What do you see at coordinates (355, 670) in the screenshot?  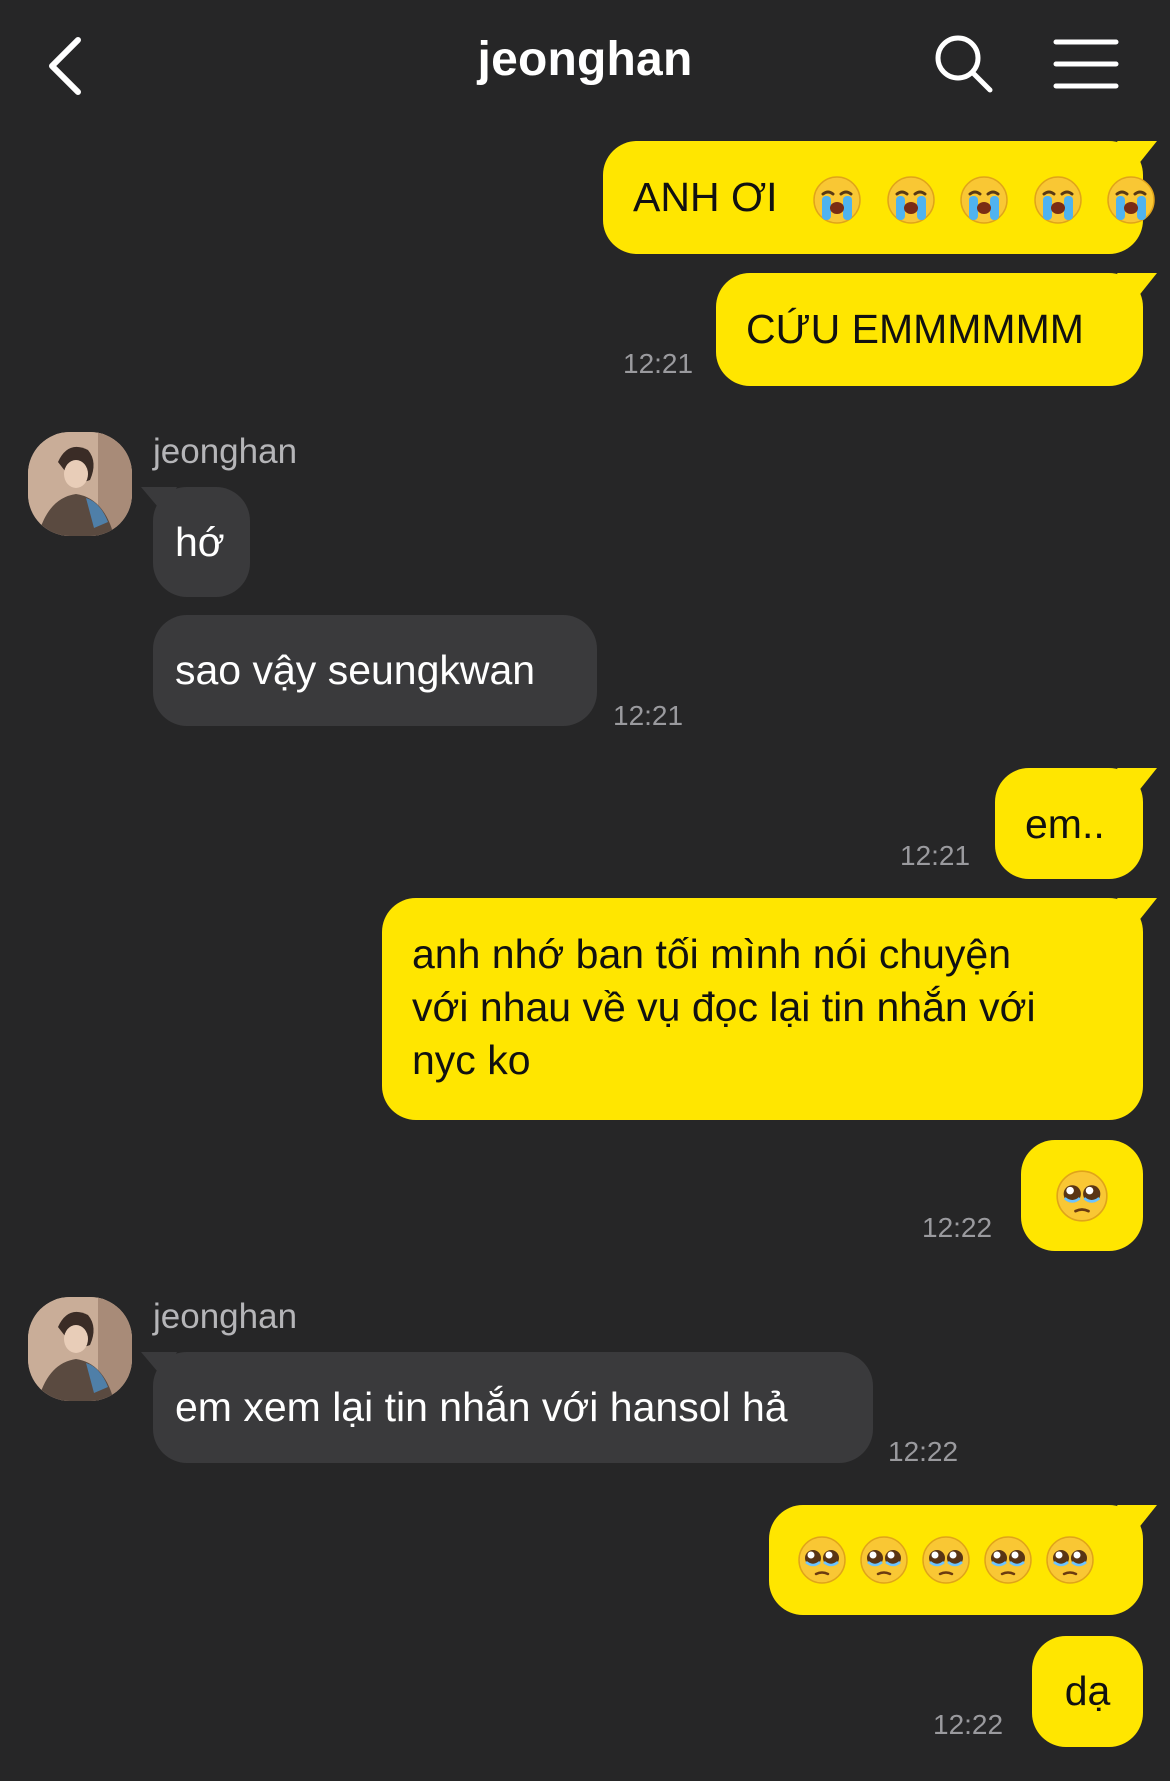 I see `message-text: sao vậy seungkwan` at bounding box center [355, 670].